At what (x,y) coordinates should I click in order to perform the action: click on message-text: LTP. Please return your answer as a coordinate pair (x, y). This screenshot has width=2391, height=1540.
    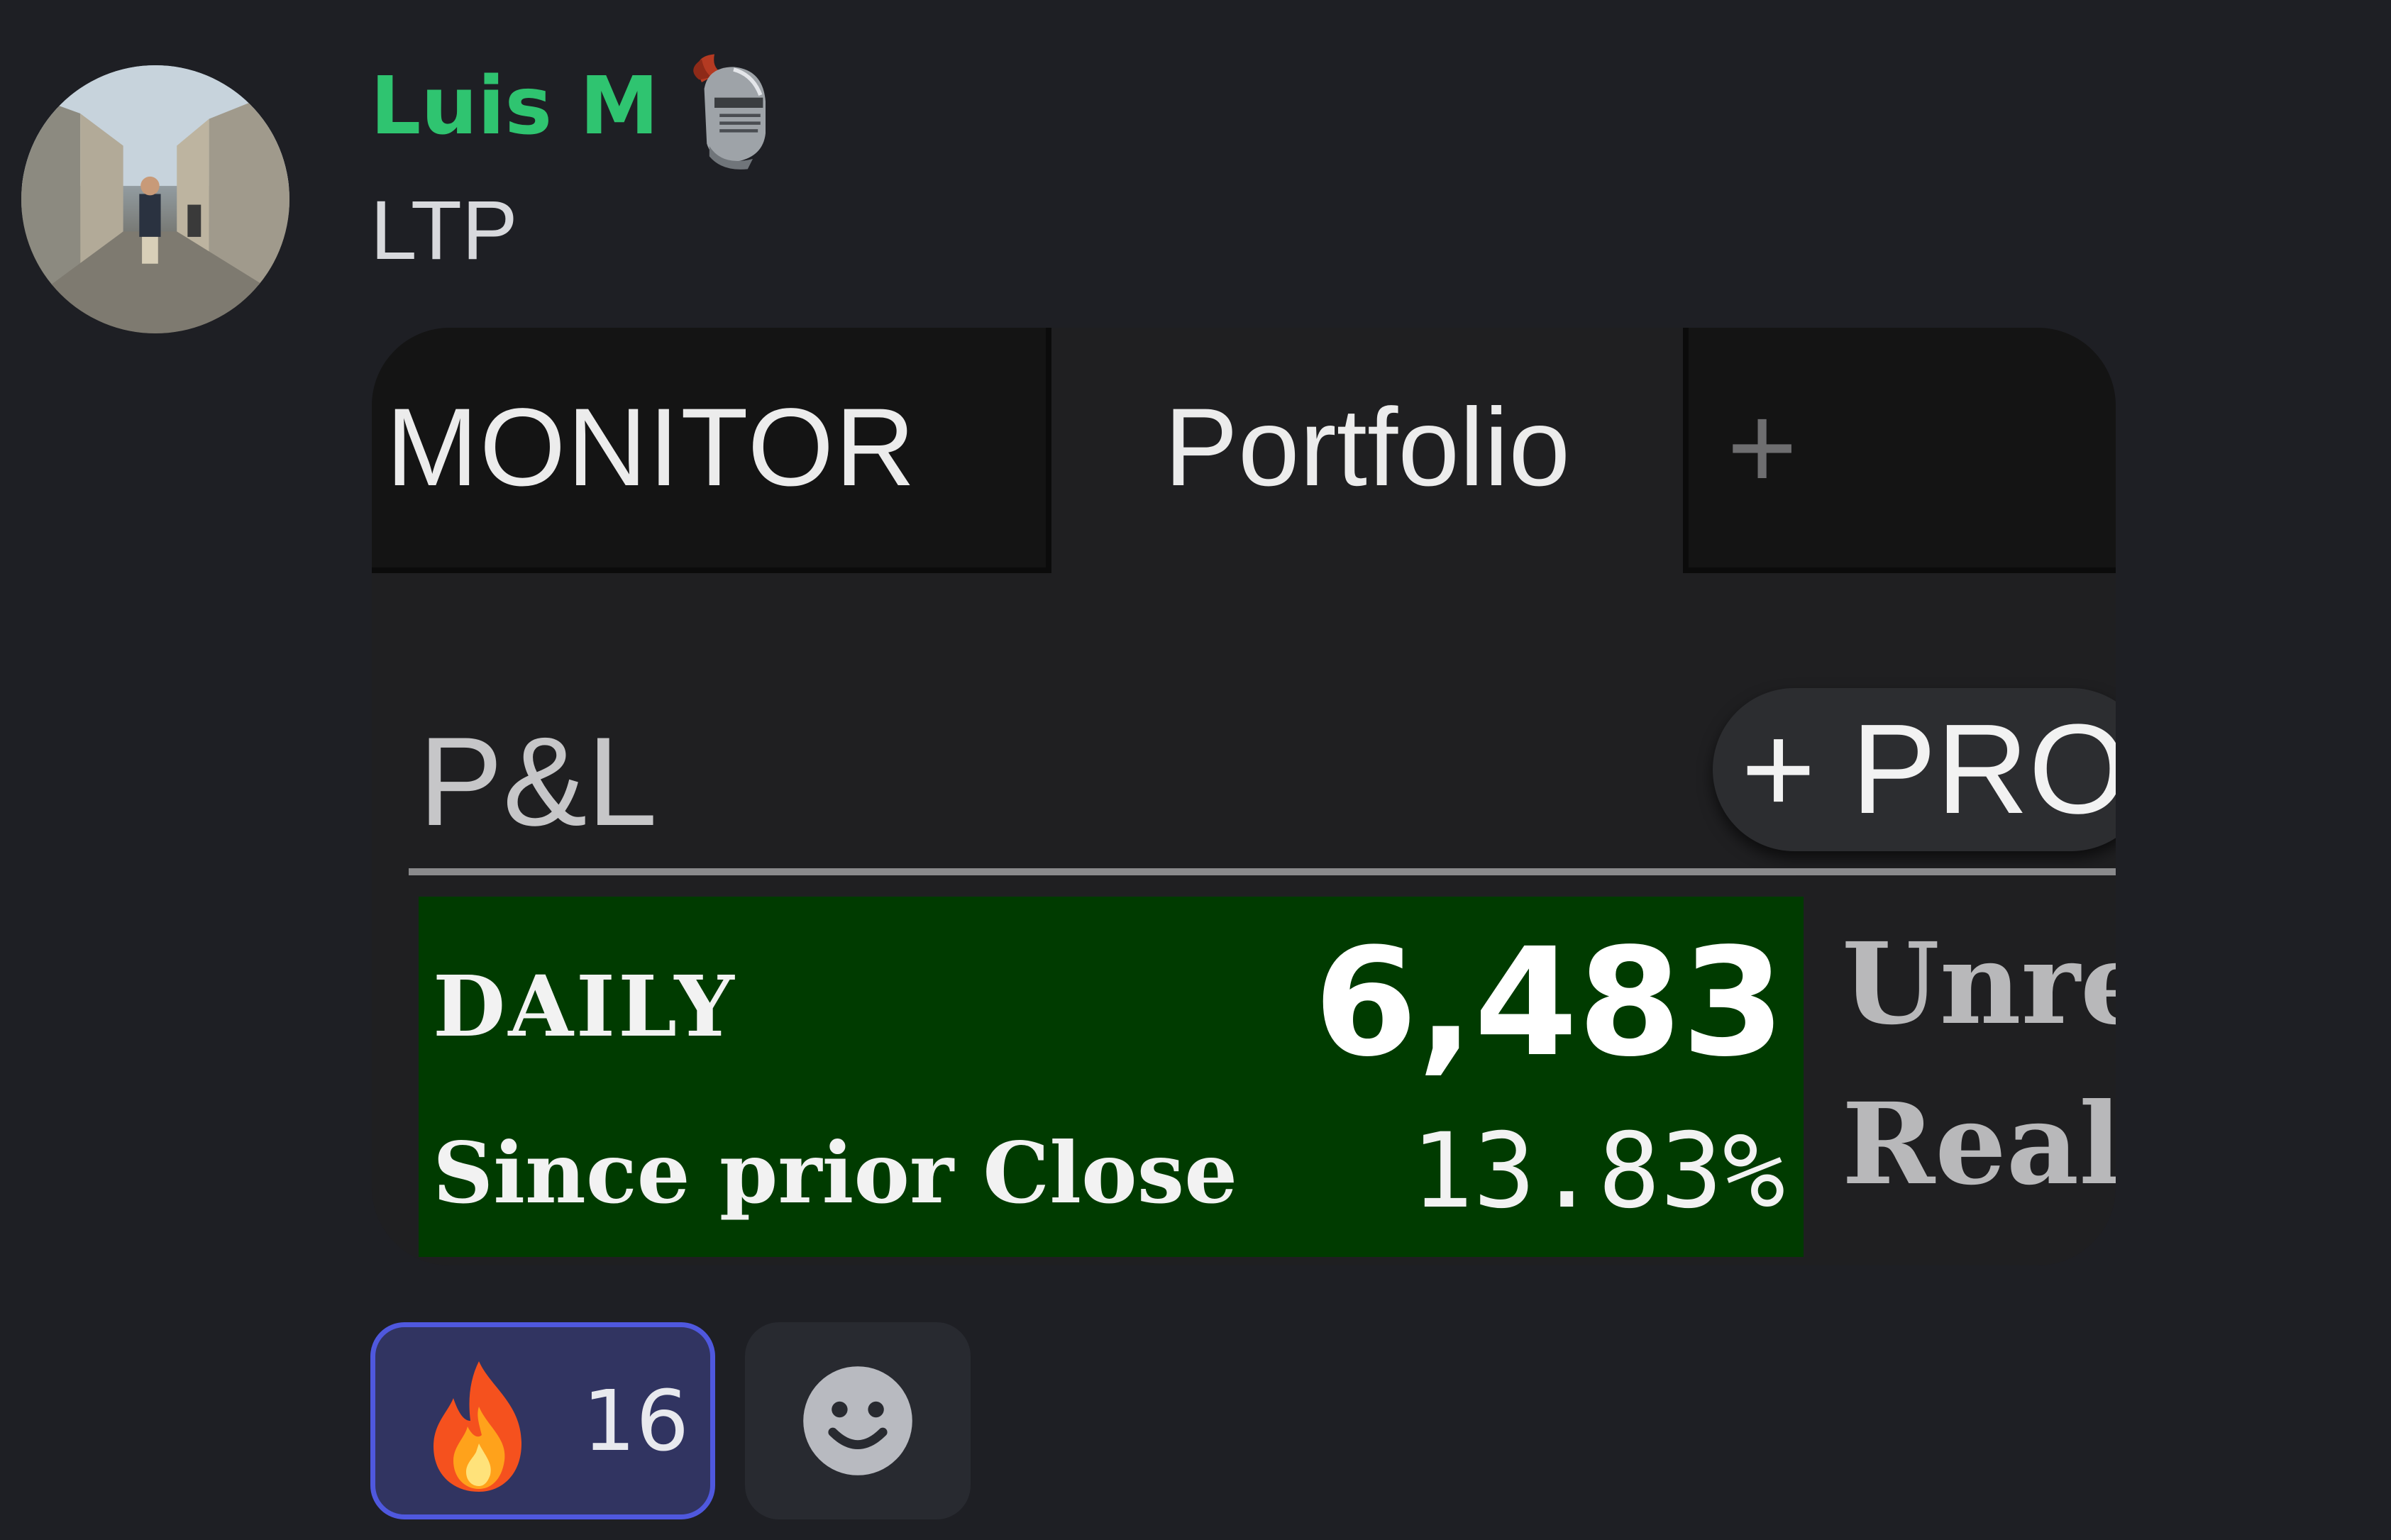
    Looking at the image, I should click on (444, 230).